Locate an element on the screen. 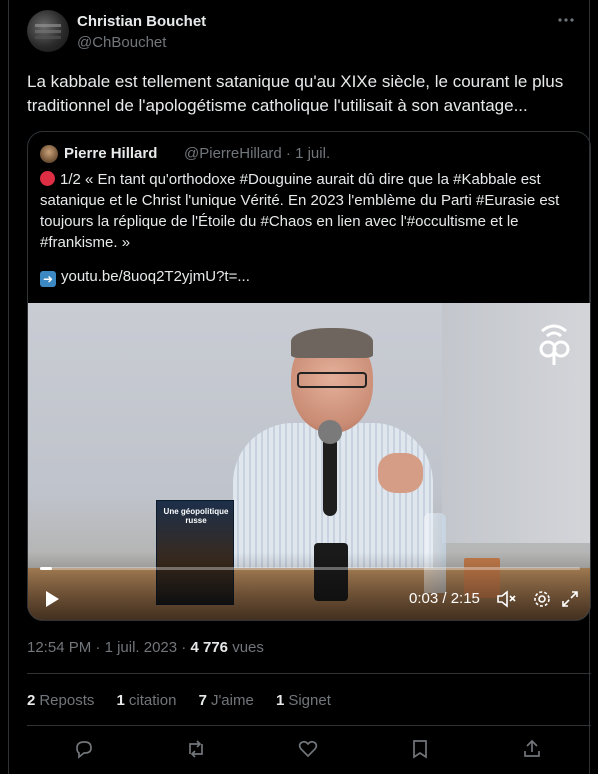  likes-label: J'aime is located at coordinates (232, 700).